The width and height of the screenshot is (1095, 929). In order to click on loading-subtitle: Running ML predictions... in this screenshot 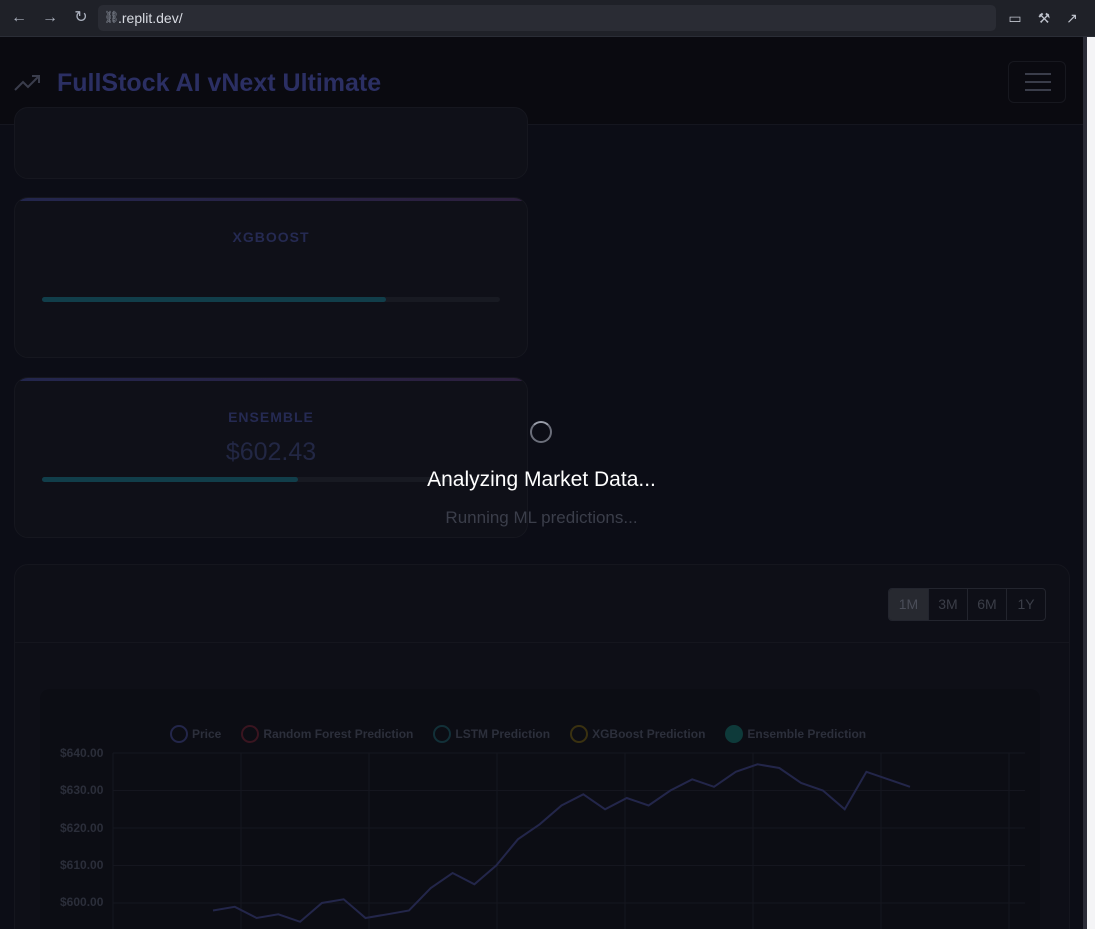, I will do `click(541, 517)`.